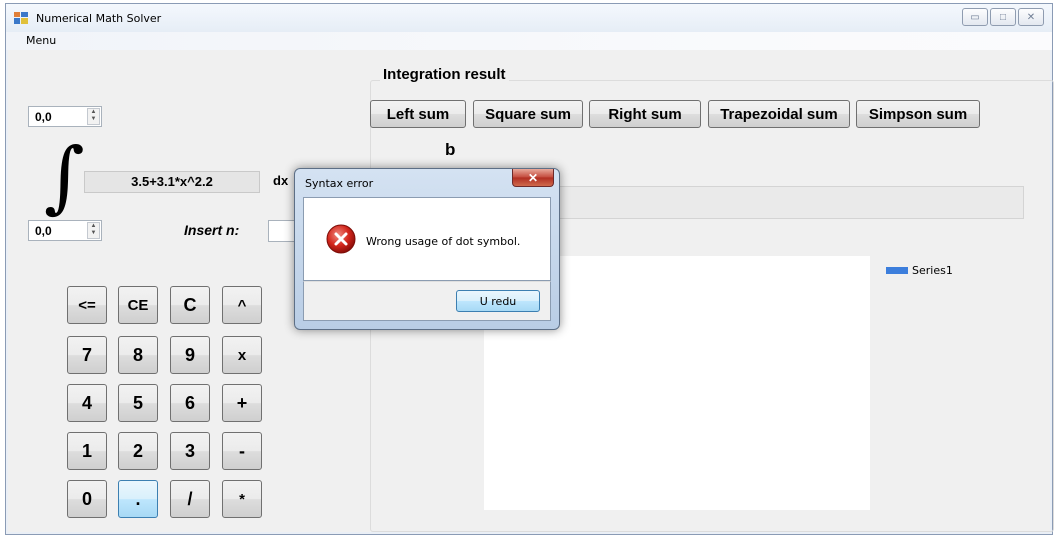 The height and width of the screenshot is (536, 1054). What do you see at coordinates (418, 114) in the screenshot?
I see `left-sum-button: Left sum` at bounding box center [418, 114].